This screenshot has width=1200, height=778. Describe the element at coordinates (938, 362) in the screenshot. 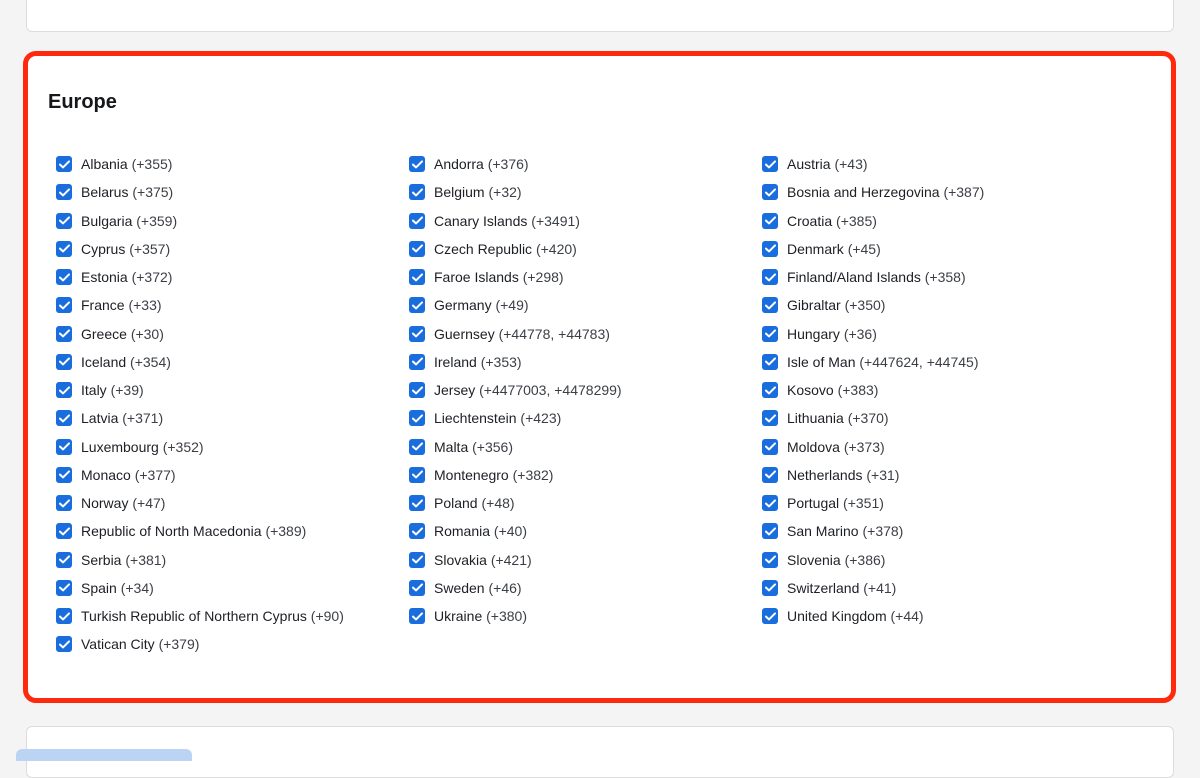

I see `country-option: Isle of Man (+447624, +44745)` at that location.